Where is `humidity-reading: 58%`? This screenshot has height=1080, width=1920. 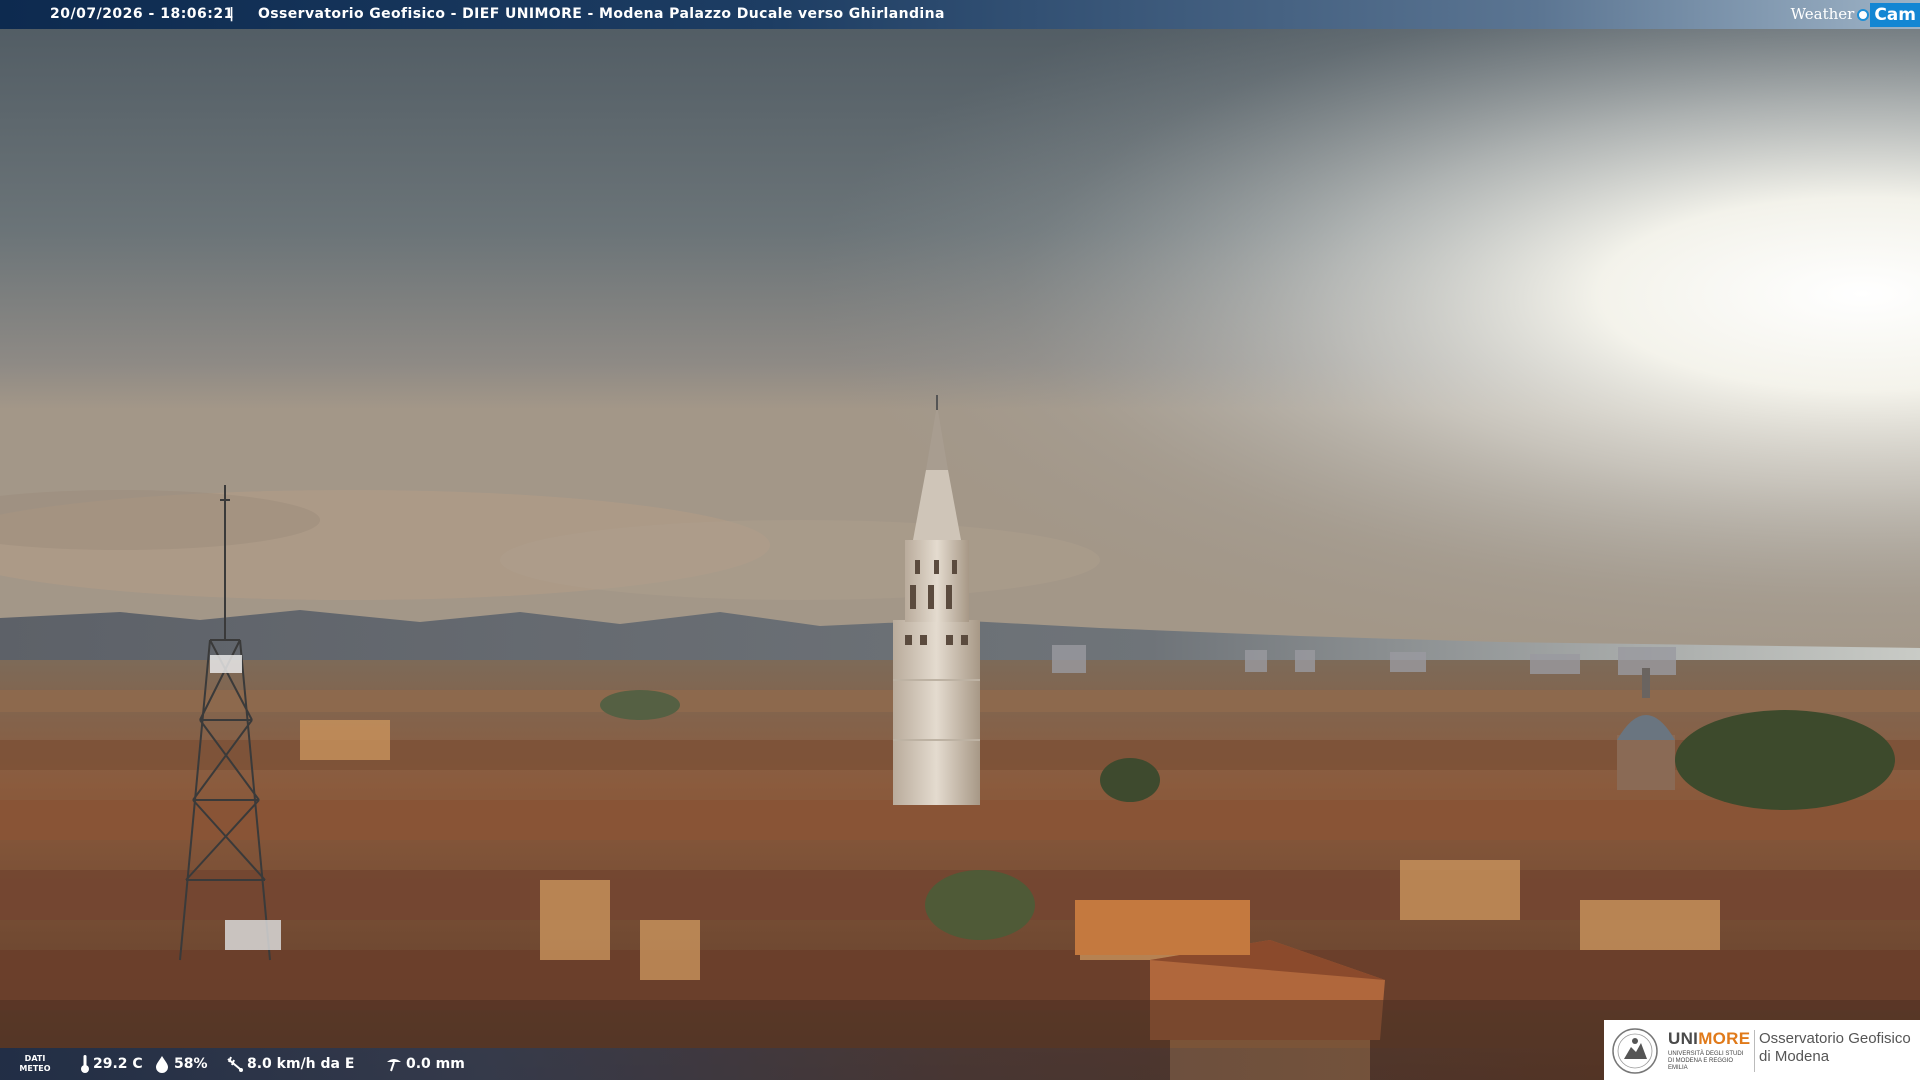
humidity-reading: 58% is located at coordinates (180, 1064).